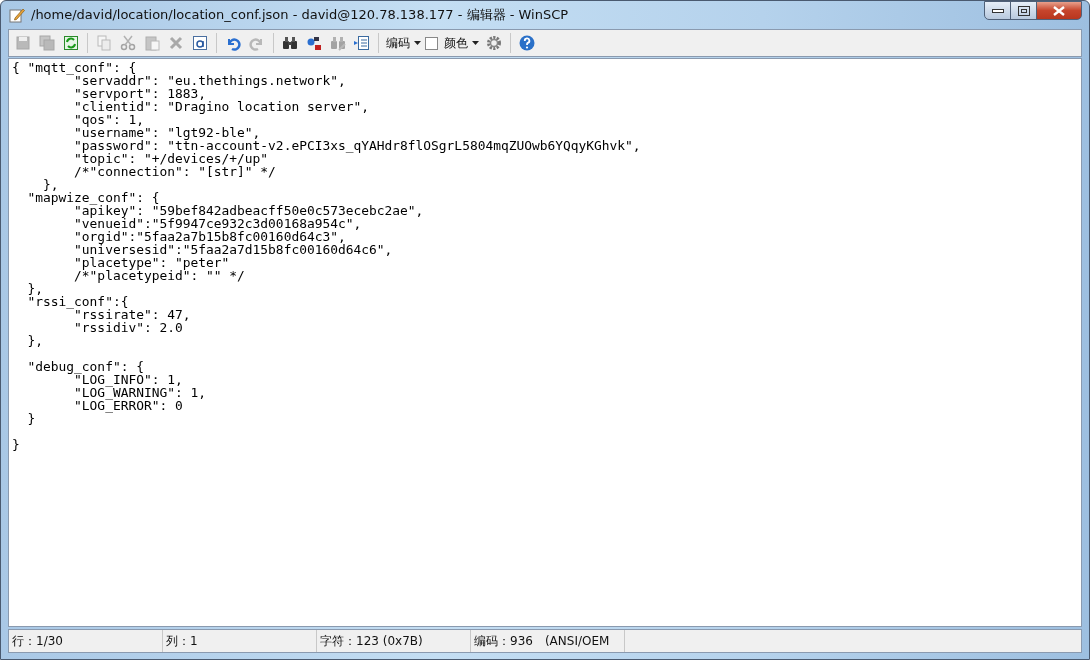 This screenshot has height=660, width=1090. Describe the element at coordinates (357, 145) in the screenshot. I see `code-line: "password": "ttn-account-v2.ePCI3xs_qYAHdr8flOSgrL5804mqZUOwb6YQqyKGhvk",` at that location.